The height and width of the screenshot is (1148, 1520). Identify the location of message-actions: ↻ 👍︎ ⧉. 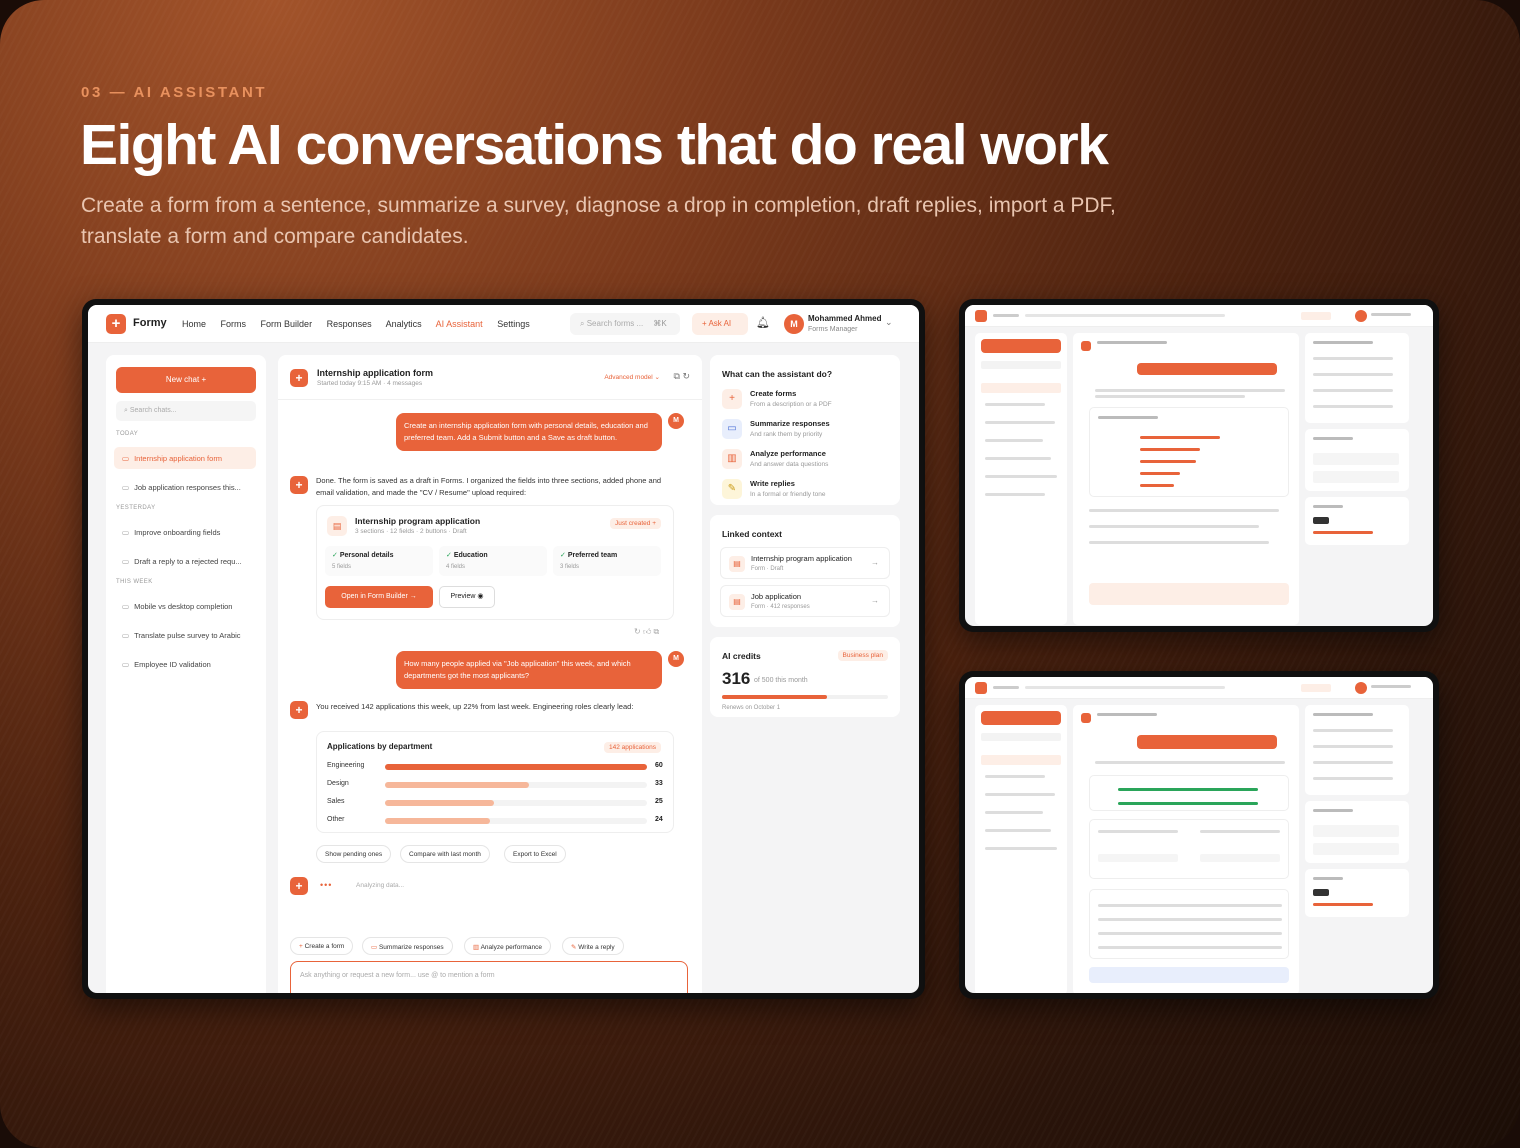
(646, 632).